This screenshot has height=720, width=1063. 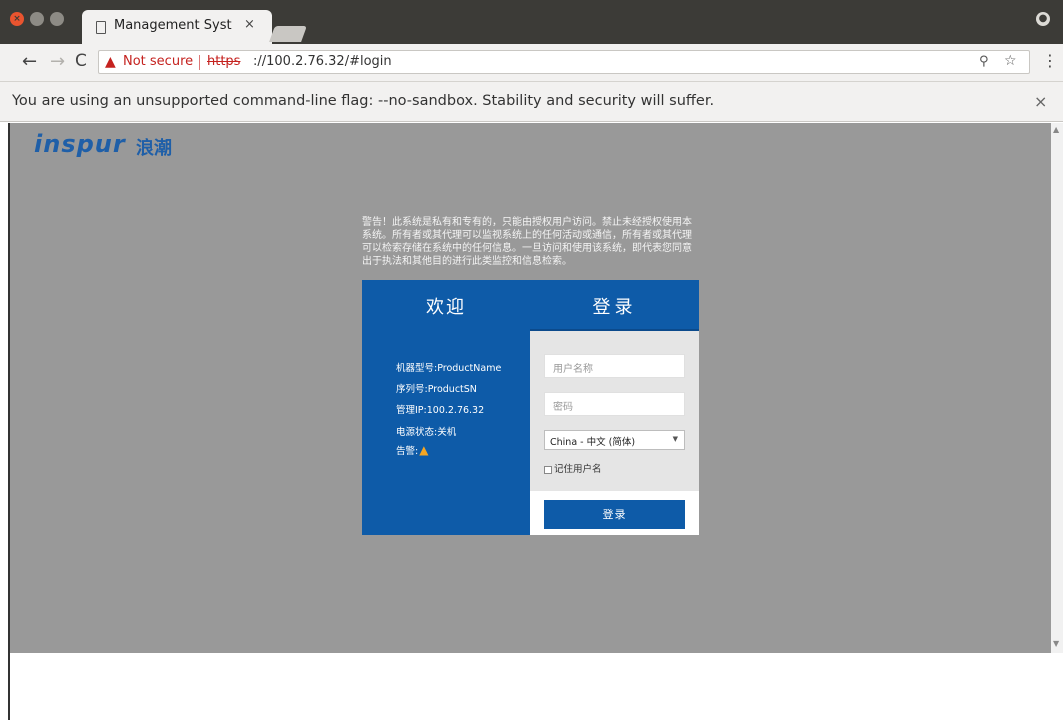 What do you see at coordinates (593, 442) in the screenshot?
I see `language-selected: China - 中文 (简体)` at bounding box center [593, 442].